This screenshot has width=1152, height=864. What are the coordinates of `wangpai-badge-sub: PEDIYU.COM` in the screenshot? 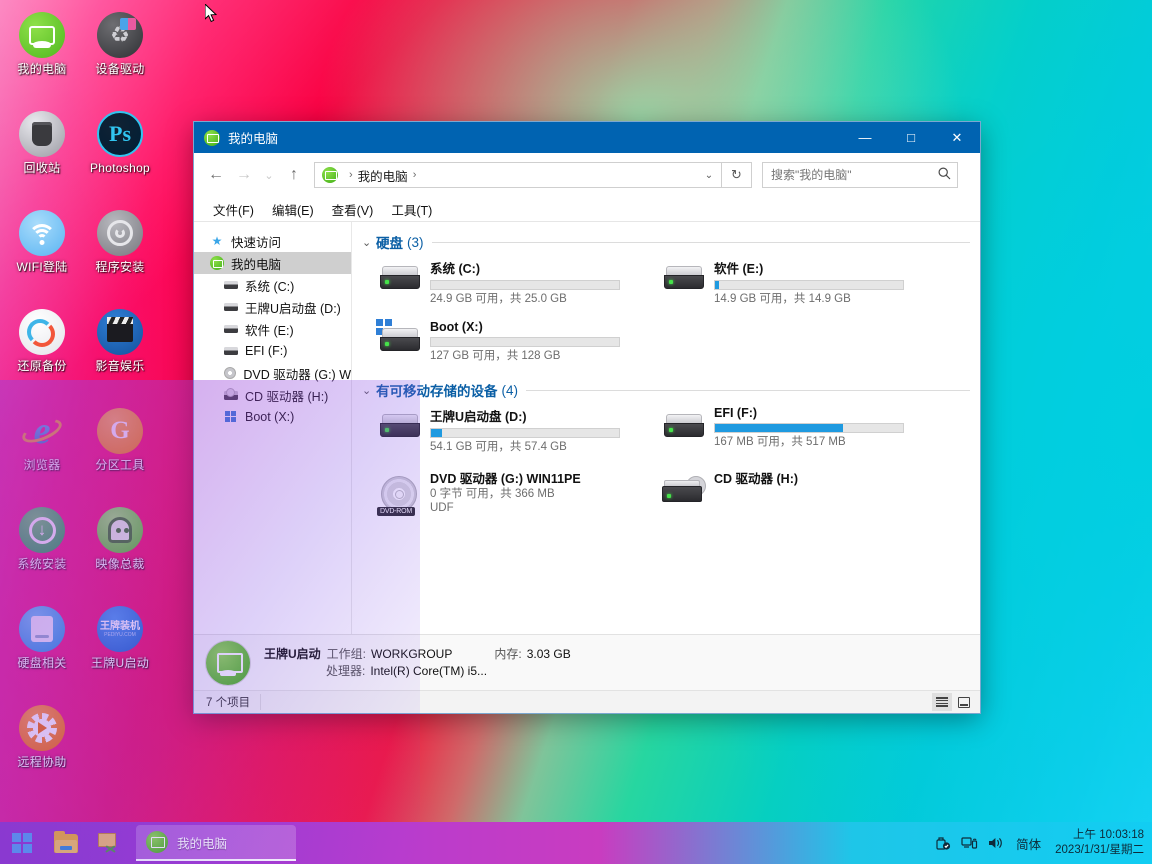 It's located at (120, 634).